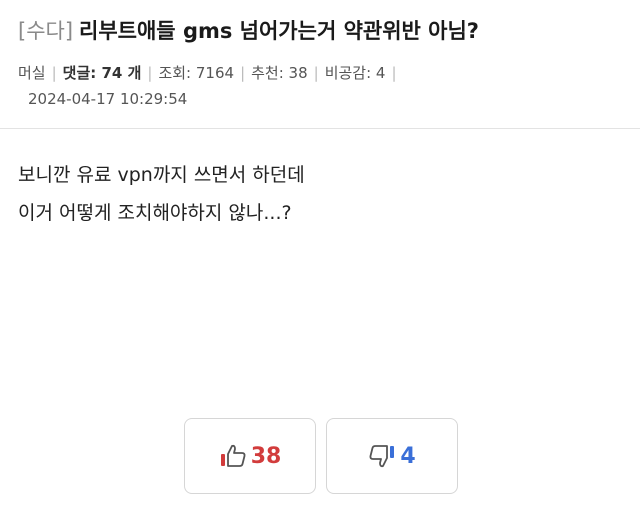 The height and width of the screenshot is (513, 640). Describe the element at coordinates (320, 128) in the screenshot. I see `header-divider` at that location.